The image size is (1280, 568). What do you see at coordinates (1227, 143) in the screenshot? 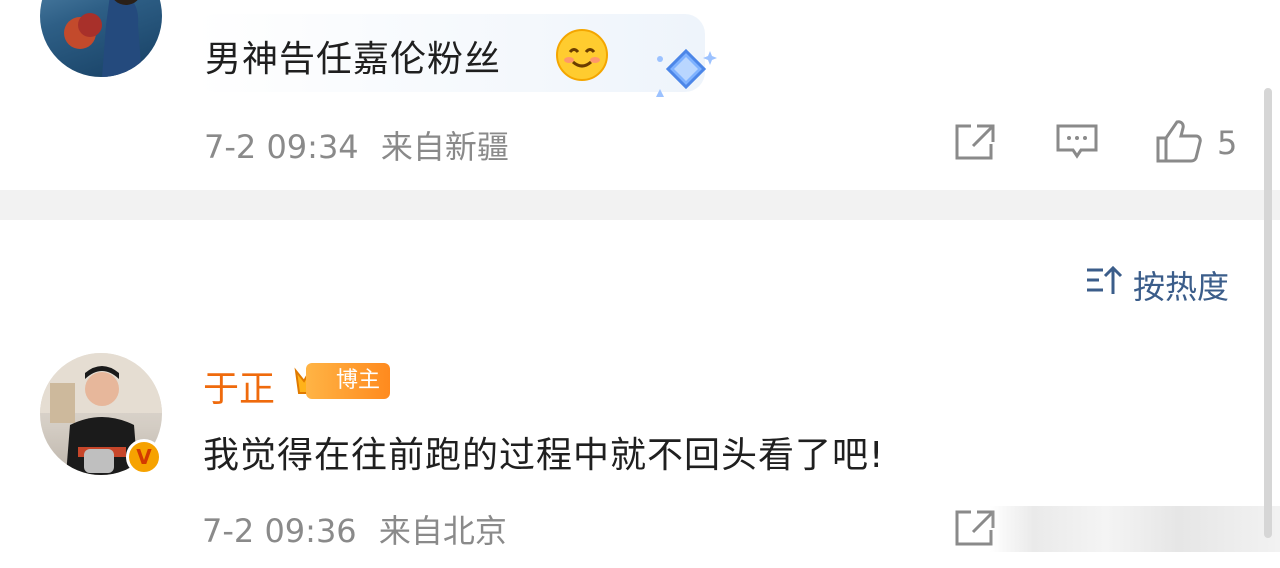
I see `like-count: 5` at bounding box center [1227, 143].